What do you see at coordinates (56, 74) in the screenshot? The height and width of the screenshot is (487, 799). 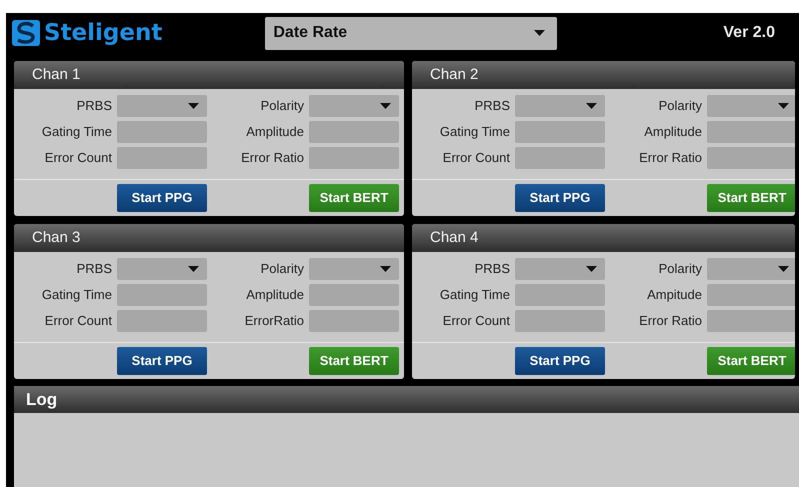 I see `panel-title: Chan 1` at bounding box center [56, 74].